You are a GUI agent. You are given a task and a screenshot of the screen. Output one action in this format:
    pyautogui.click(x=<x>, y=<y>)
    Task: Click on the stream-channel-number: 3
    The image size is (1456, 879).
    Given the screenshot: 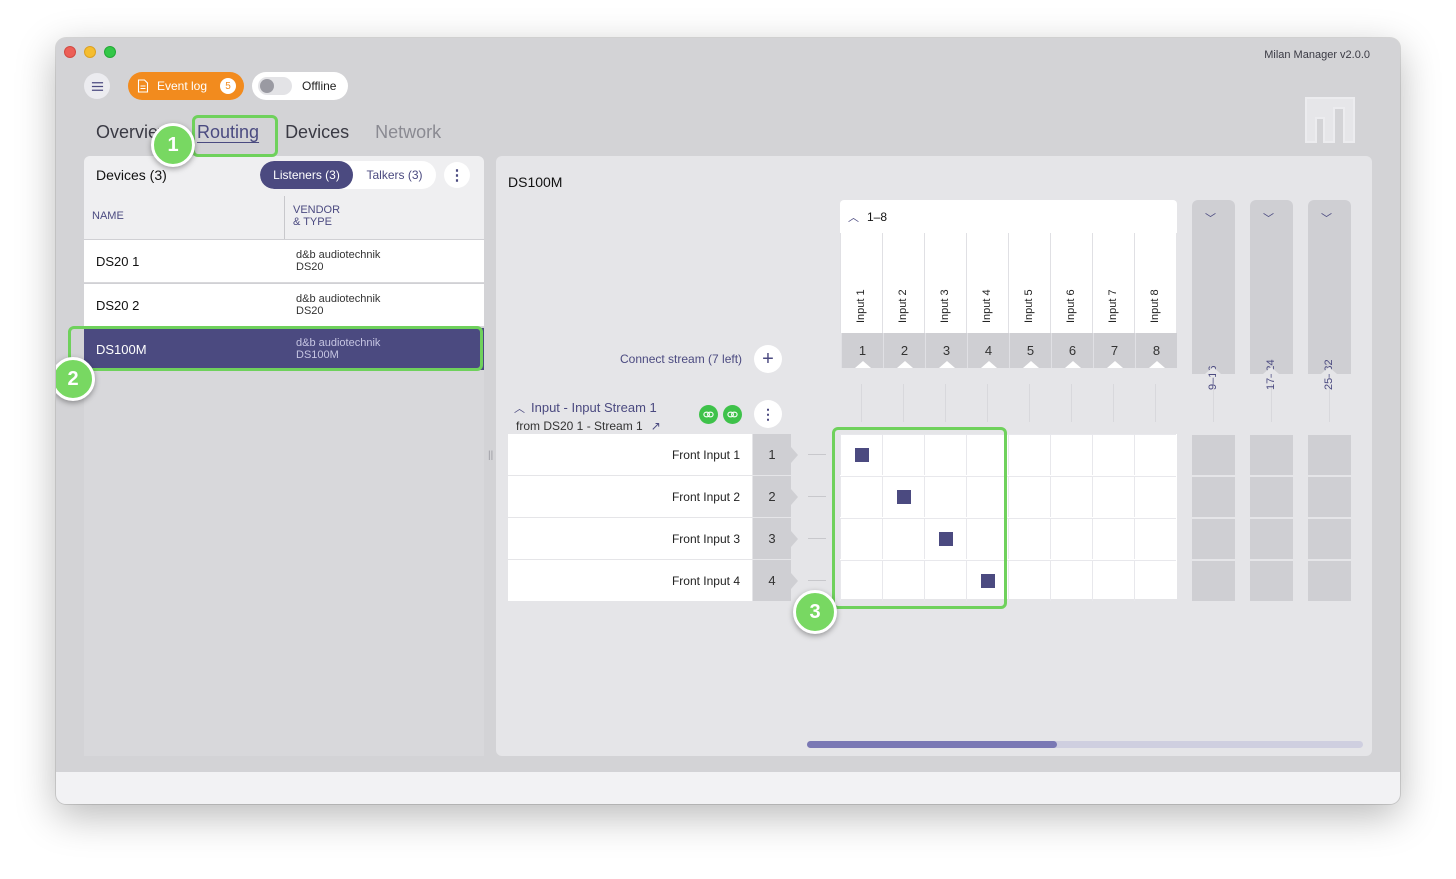 What is the action you would take?
    pyautogui.click(x=775, y=538)
    